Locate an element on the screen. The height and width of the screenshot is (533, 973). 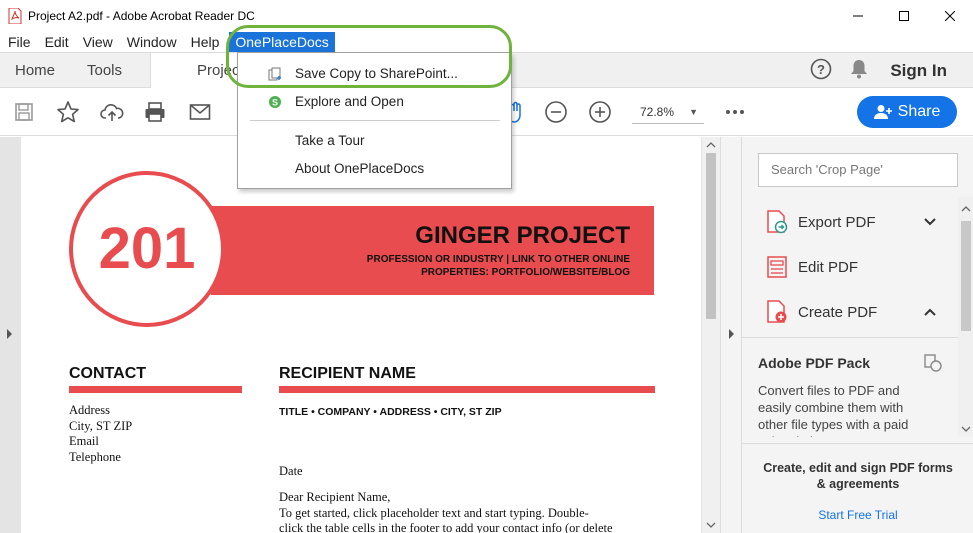
left-panel-toggle is located at coordinates (10, 335).